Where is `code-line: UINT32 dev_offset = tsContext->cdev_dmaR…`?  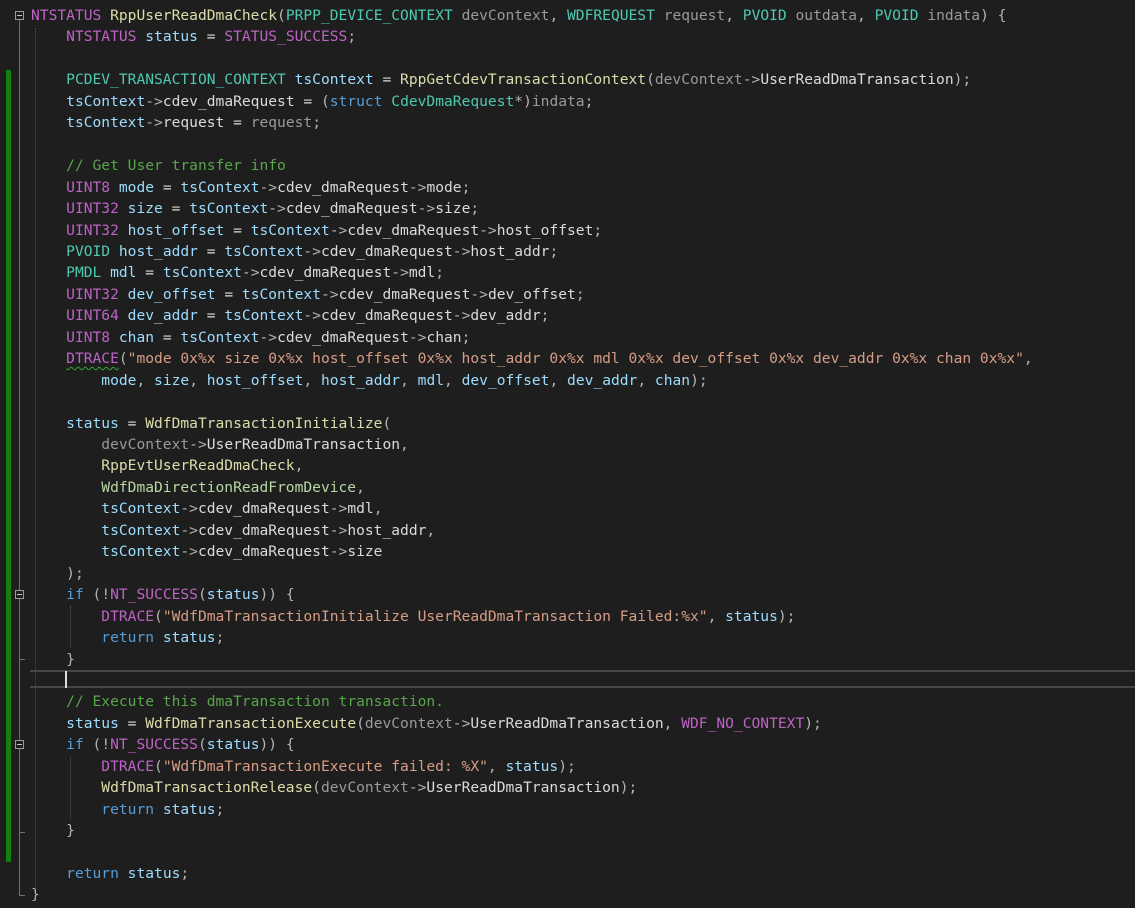
code-line: UINT32 dev_offset = tsContext->cdev_dmaR… is located at coordinates (307, 294).